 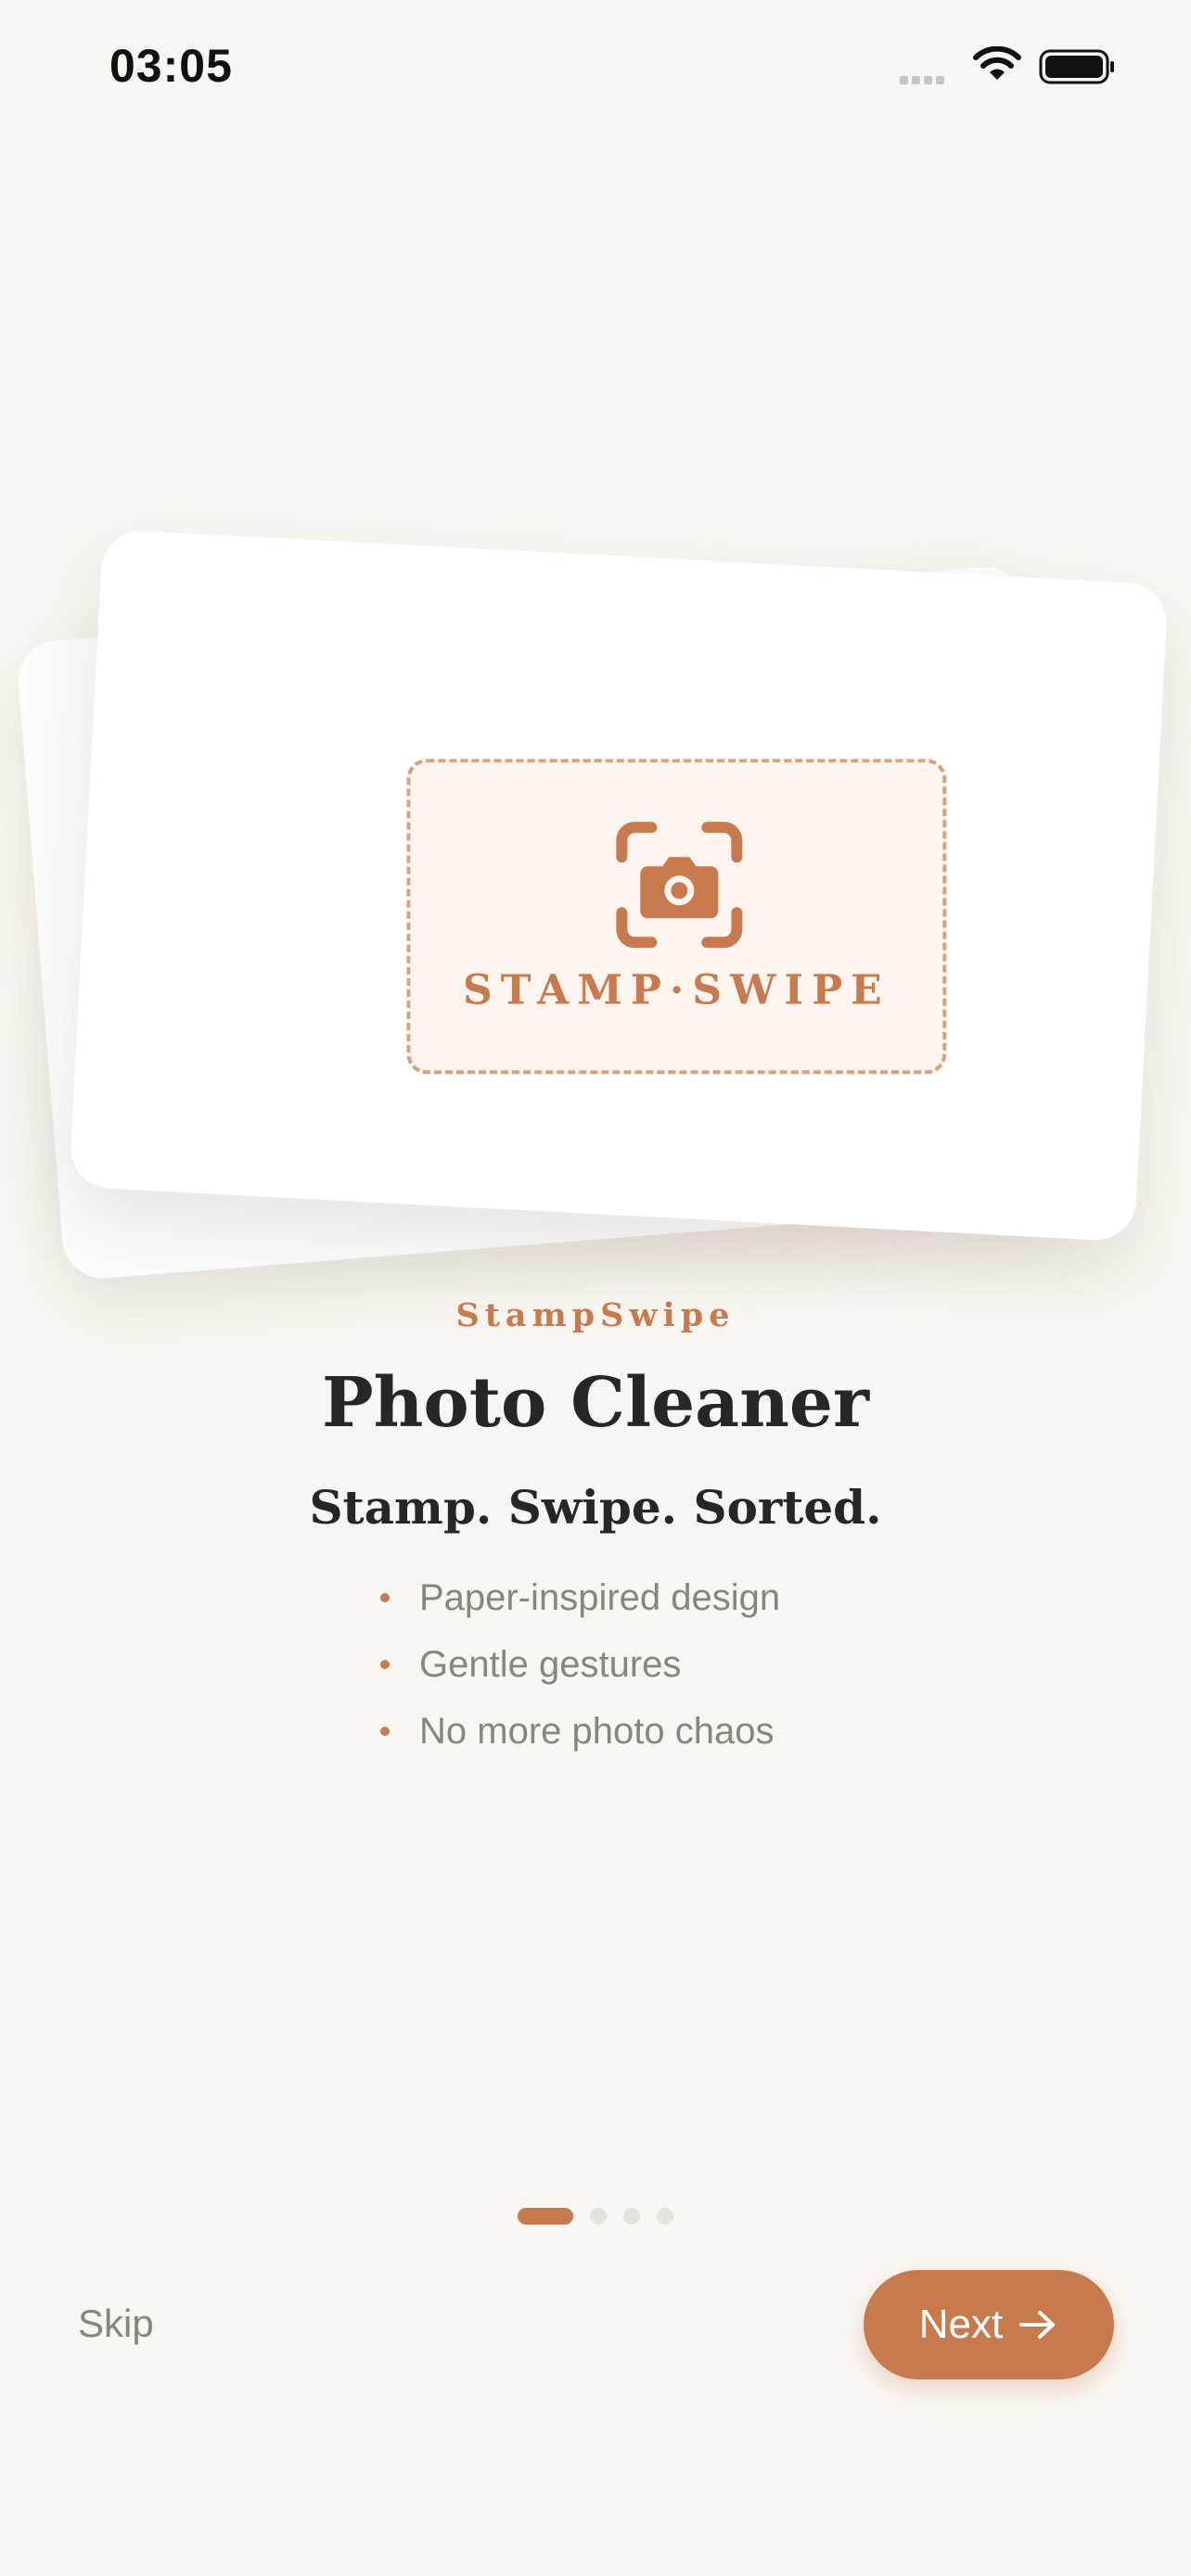 I want to click on stamp-logo: STAMP·SWIPE, so click(x=676, y=917).